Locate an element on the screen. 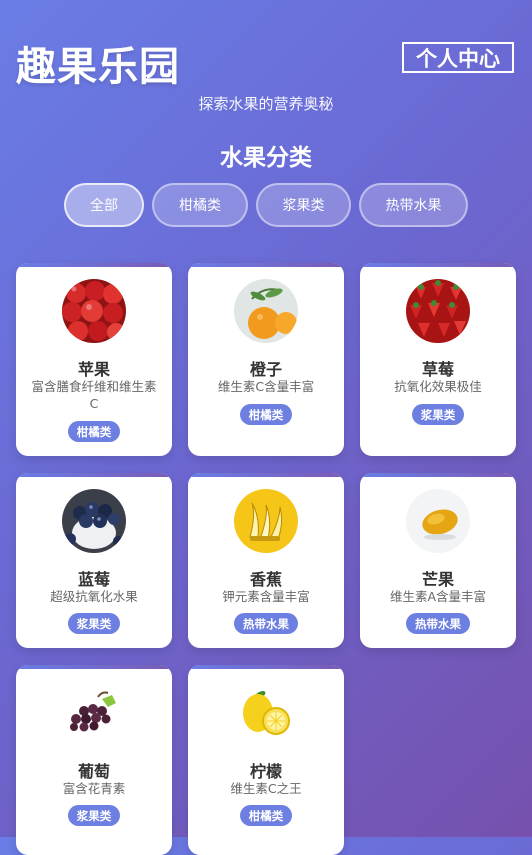  fruit-description: 富含花青素 is located at coordinates (94, 788).